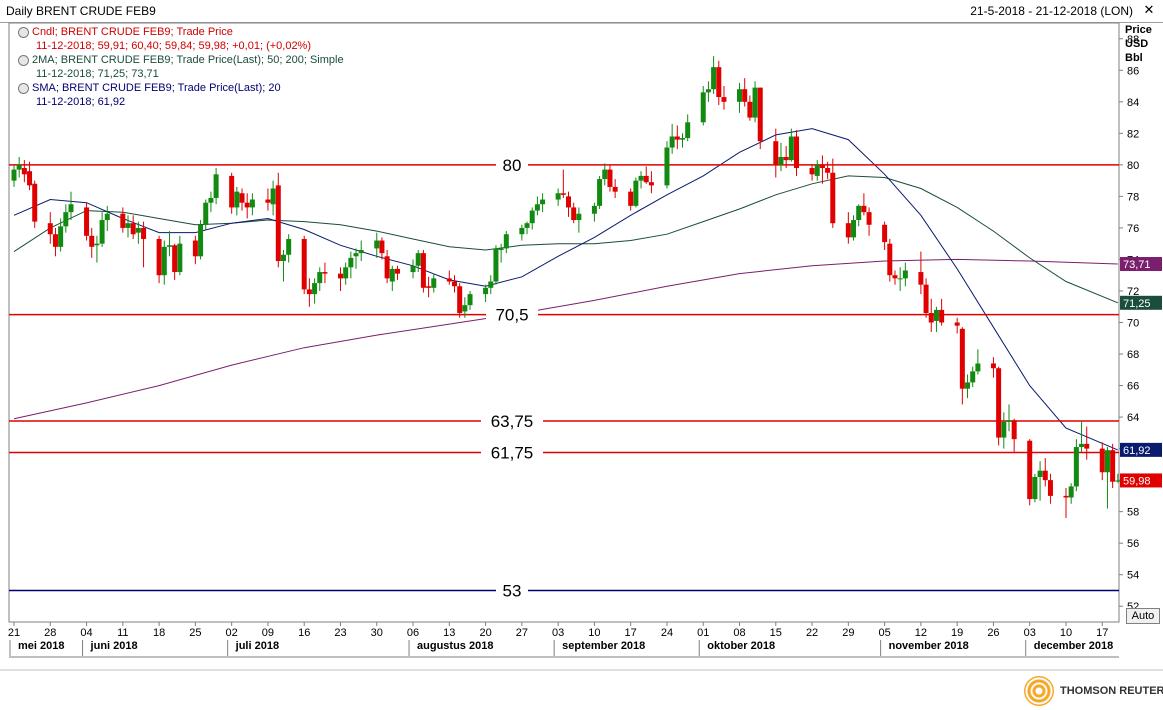  What do you see at coordinates (1138, 44) in the screenshot?
I see `y-axis-header: Price USD Bbl` at bounding box center [1138, 44].